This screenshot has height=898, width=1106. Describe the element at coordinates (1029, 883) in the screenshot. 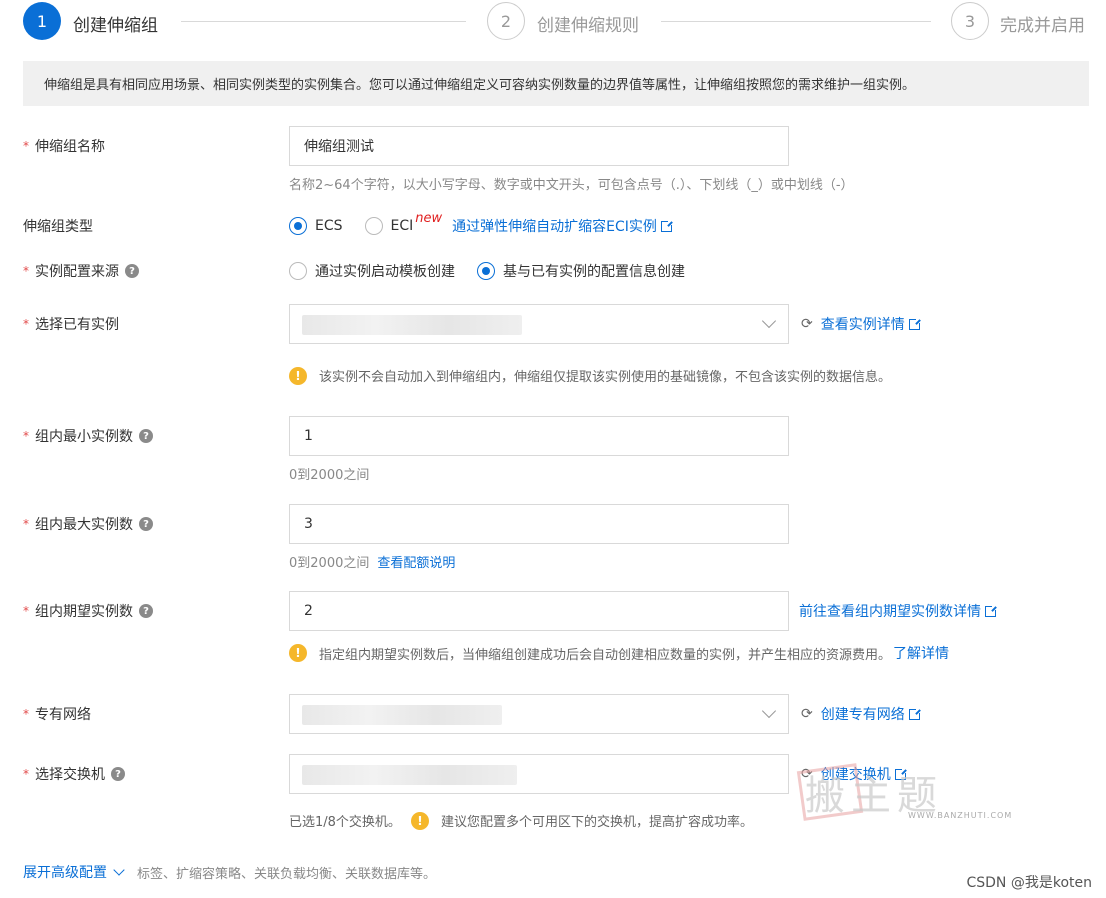

I see `footer-credit: CSDN @我是koten` at that location.